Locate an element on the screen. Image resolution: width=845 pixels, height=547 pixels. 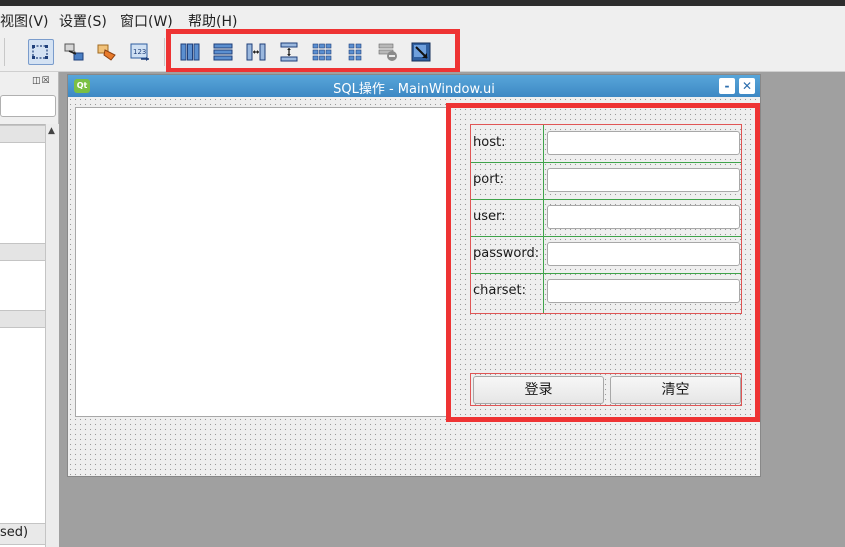
port-input is located at coordinates (643, 180).